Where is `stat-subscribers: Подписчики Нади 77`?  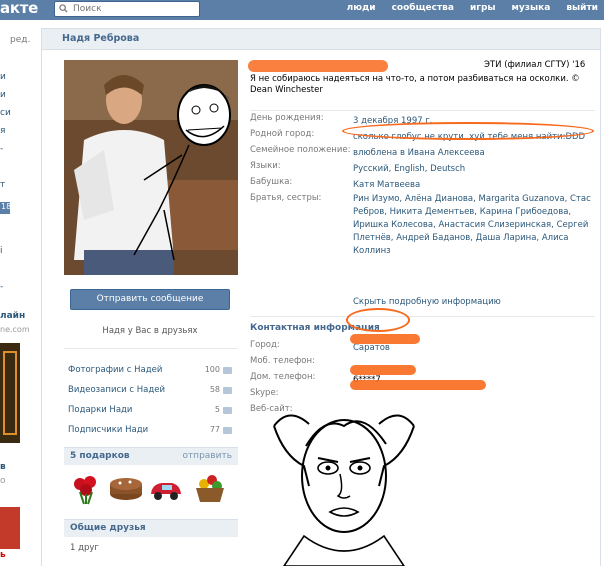 stat-subscribers: Подписчики Нади 77 is located at coordinates (150, 432).